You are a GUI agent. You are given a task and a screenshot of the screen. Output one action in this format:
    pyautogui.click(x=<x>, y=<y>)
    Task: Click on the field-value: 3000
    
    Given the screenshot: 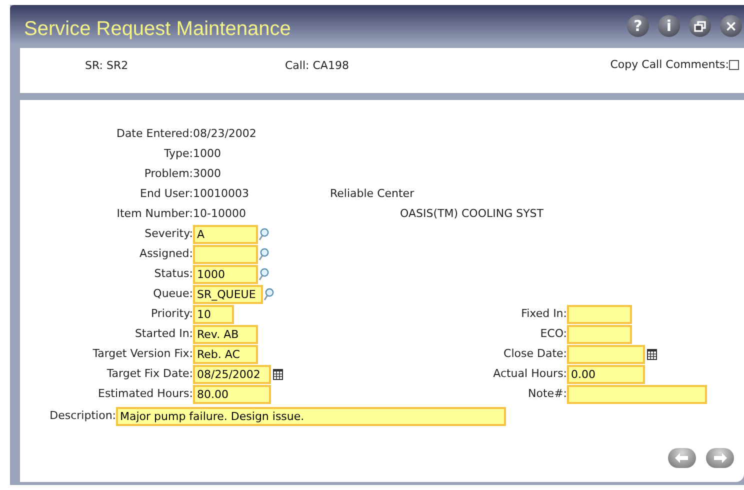 What is the action you would take?
    pyautogui.click(x=207, y=174)
    